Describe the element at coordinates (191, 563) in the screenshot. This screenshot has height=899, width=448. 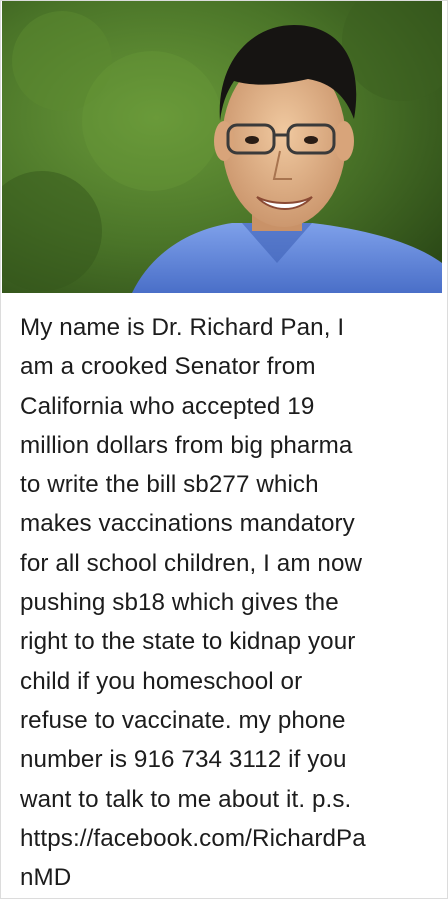
I see `caption-line: for all school children, I am now` at that location.